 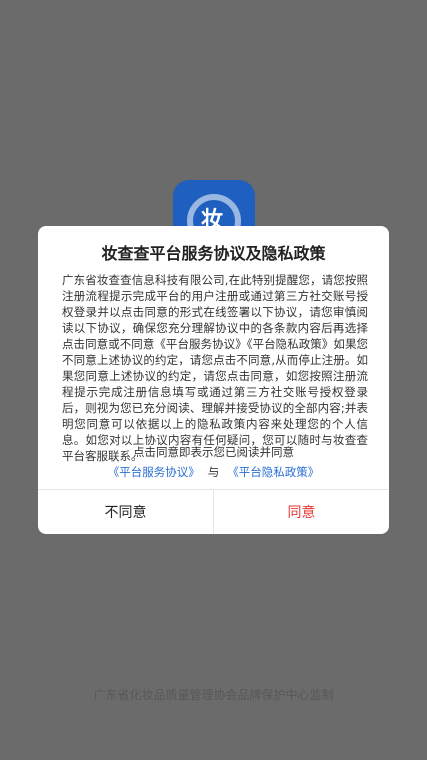 What do you see at coordinates (154, 472) in the screenshot?
I see `service-agreement-link: 《平台服务协议》` at bounding box center [154, 472].